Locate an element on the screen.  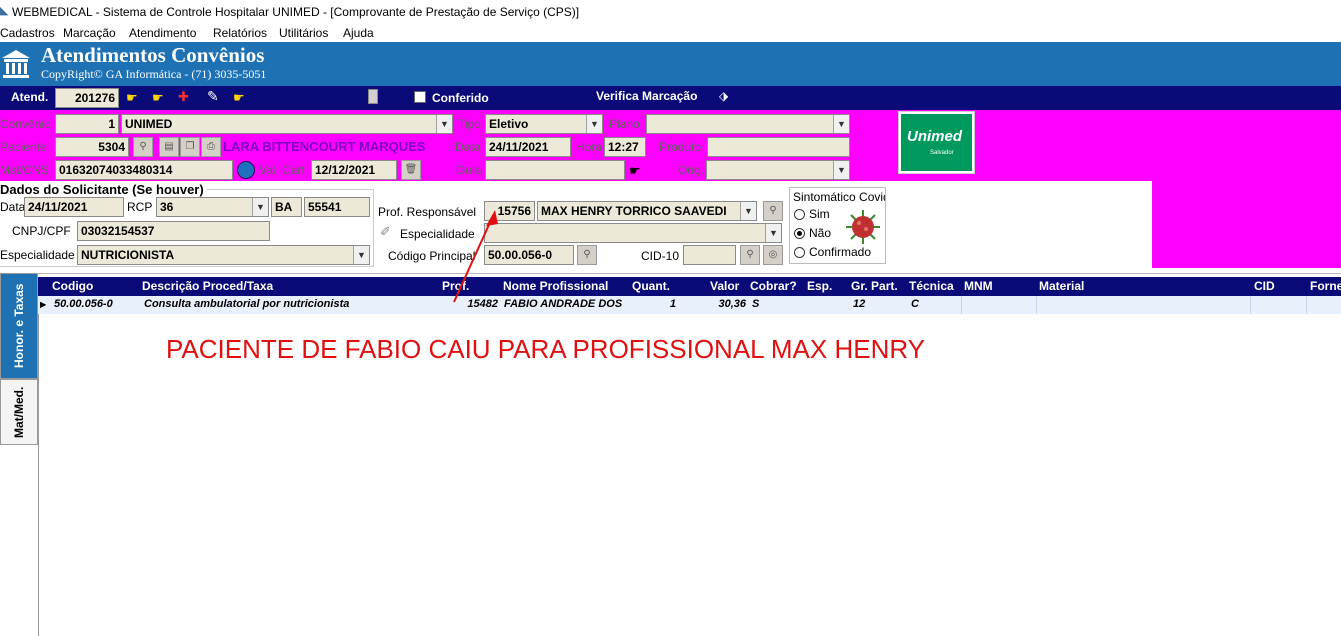
paciente-code-field: 5304 is located at coordinates (92, 147).